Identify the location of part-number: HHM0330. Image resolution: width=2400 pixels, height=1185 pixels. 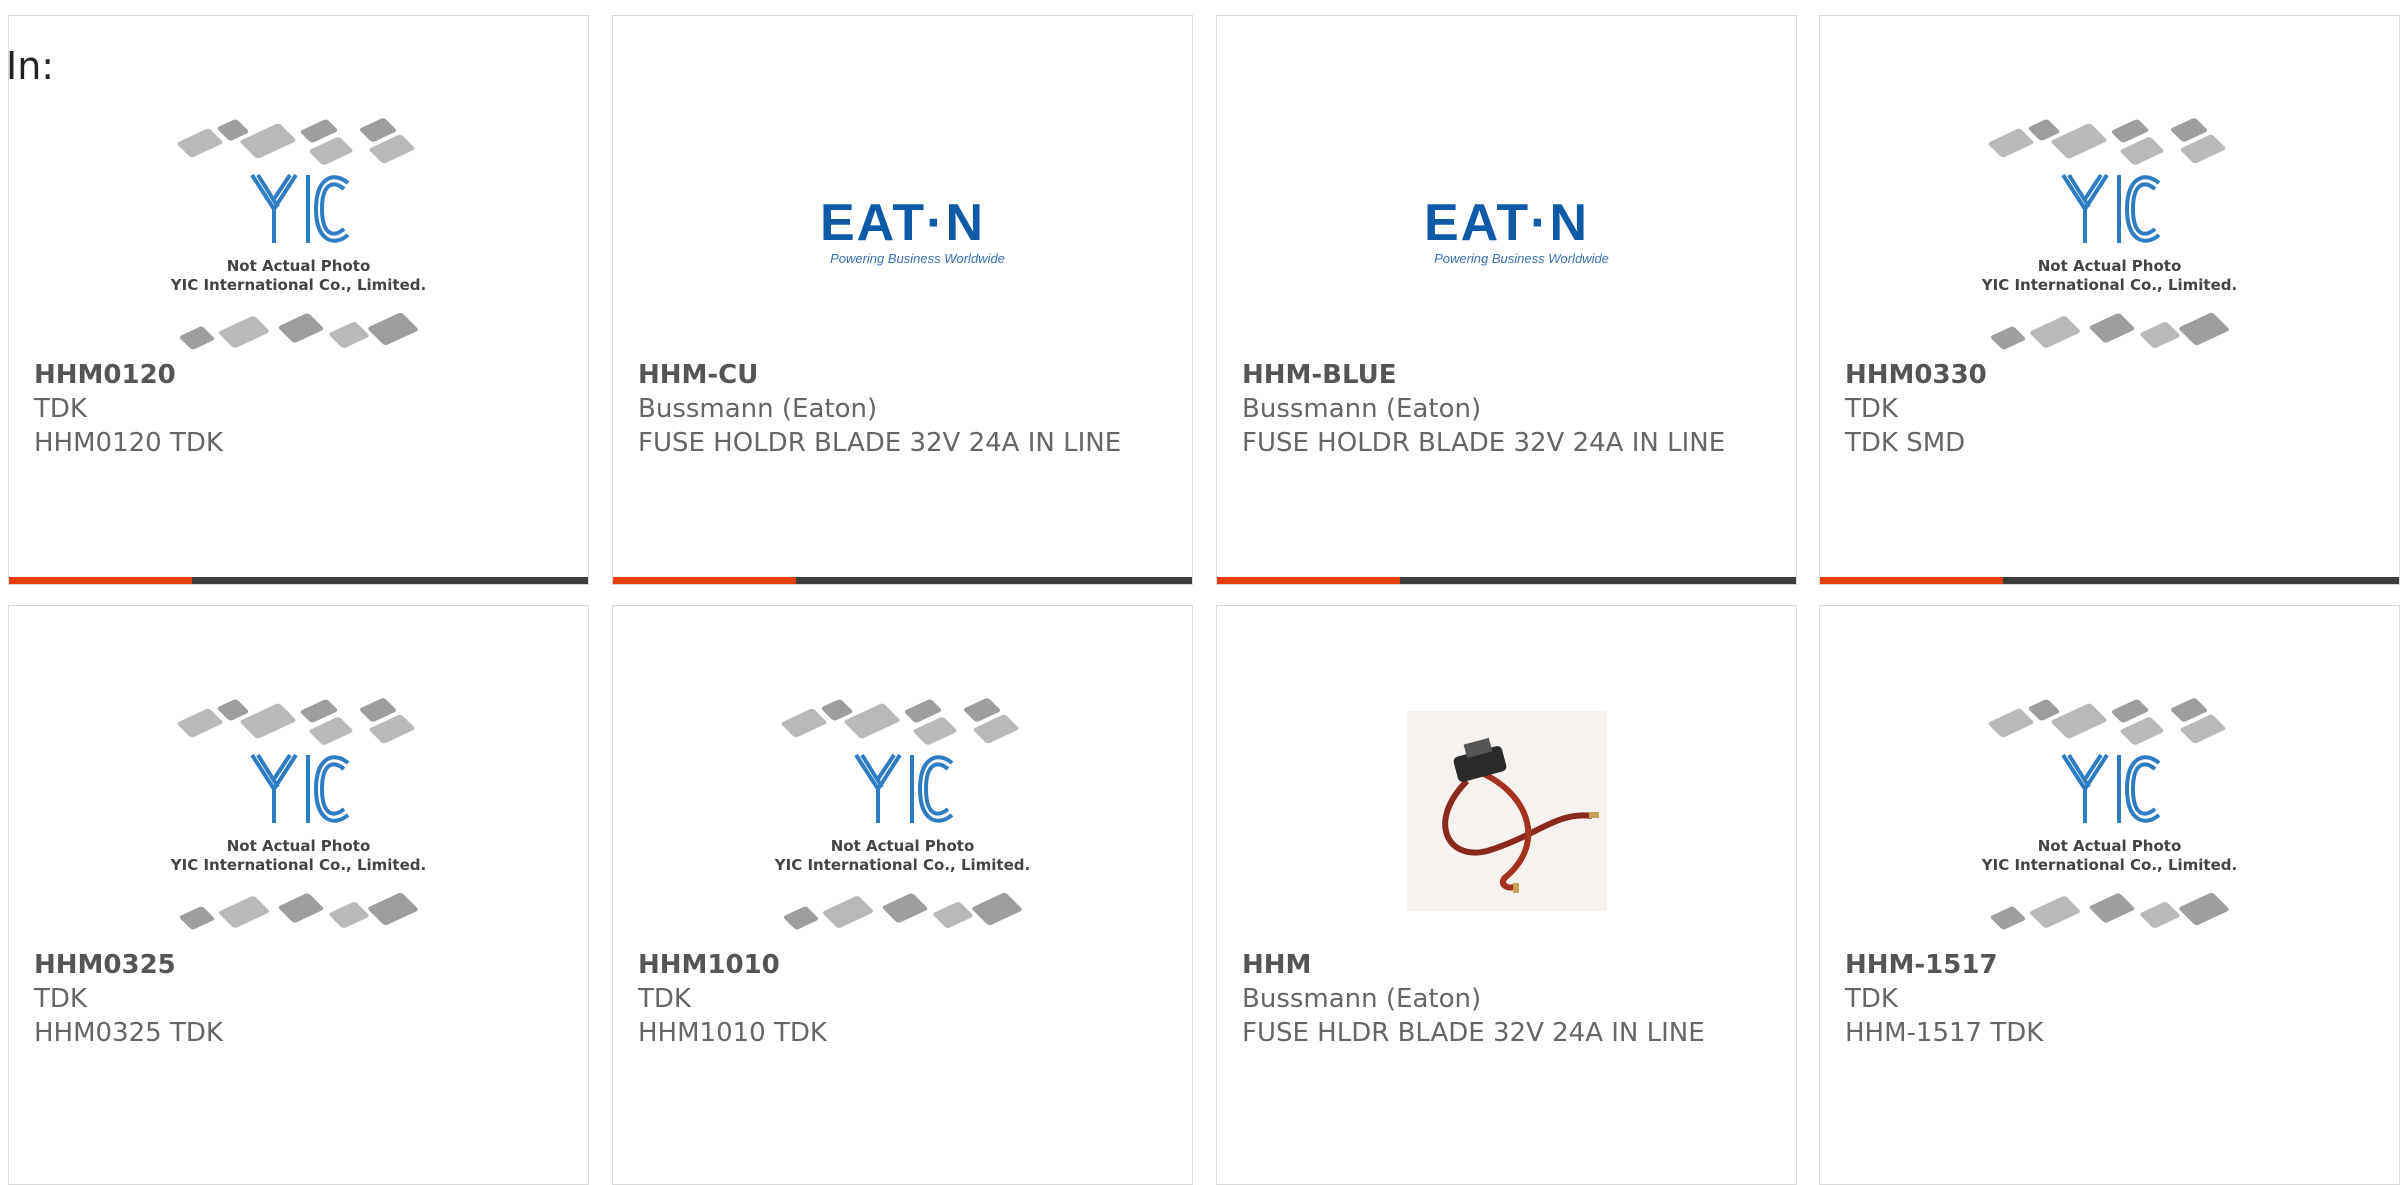
(2092, 375).